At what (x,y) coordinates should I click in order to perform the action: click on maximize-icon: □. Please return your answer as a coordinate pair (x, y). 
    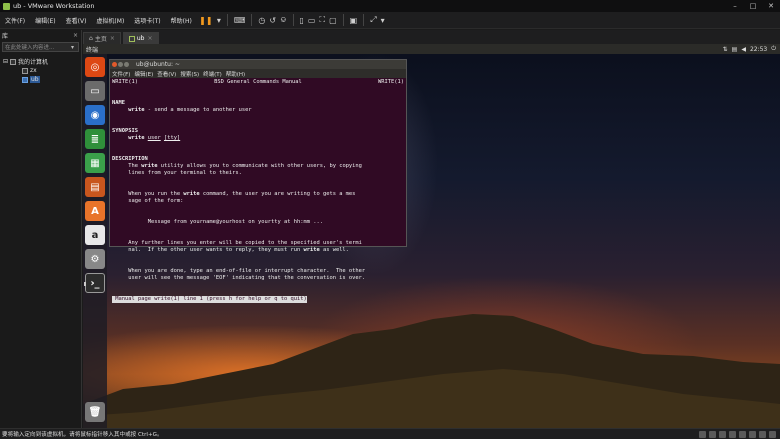
    Looking at the image, I should click on (753, 6).